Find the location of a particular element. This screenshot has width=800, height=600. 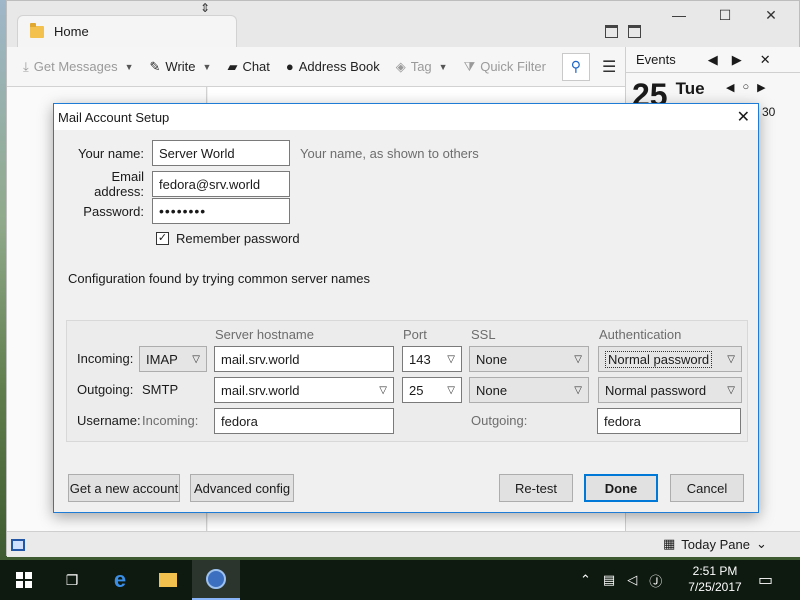

title-bar: Home ⇕ — ☐ ✕ is located at coordinates (403, 24).